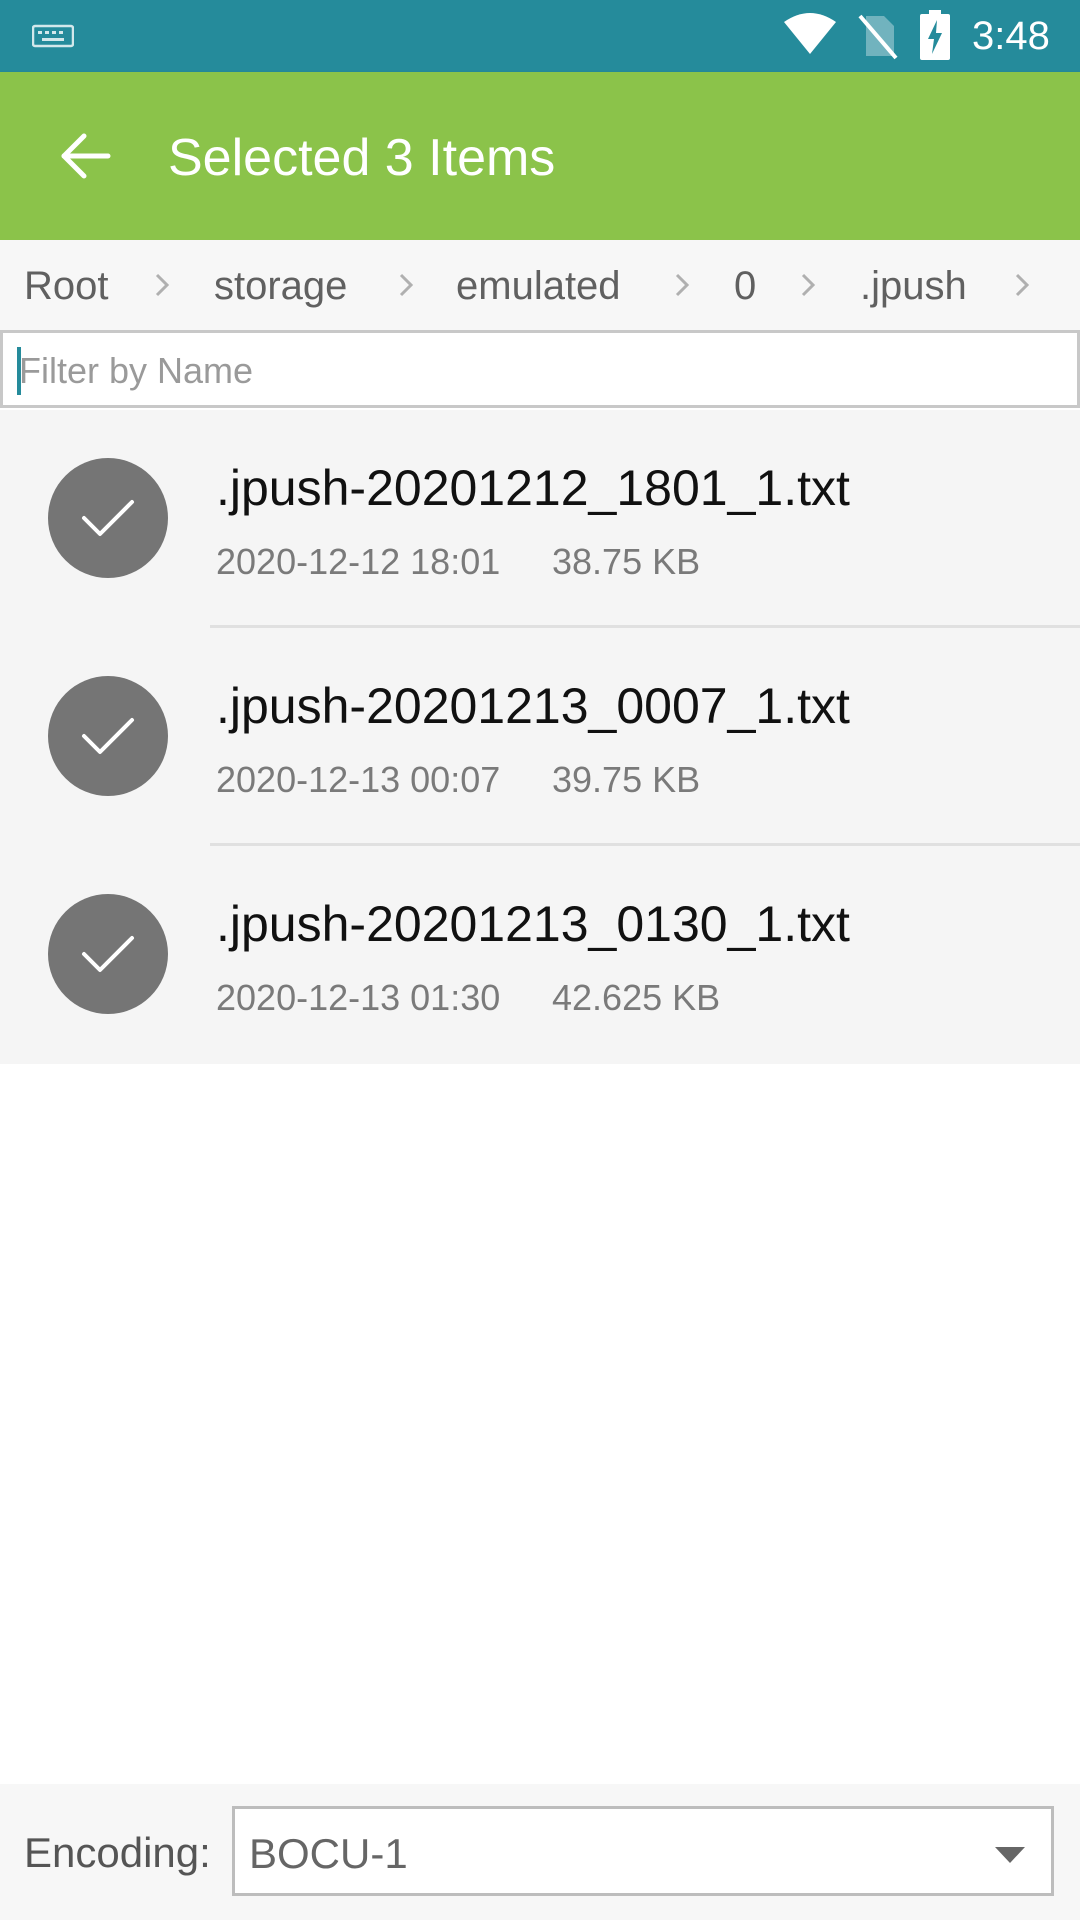 The image size is (1080, 1920). I want to click on file-name: .jpush-20201213_0130_1.txt, so click(533, 924).